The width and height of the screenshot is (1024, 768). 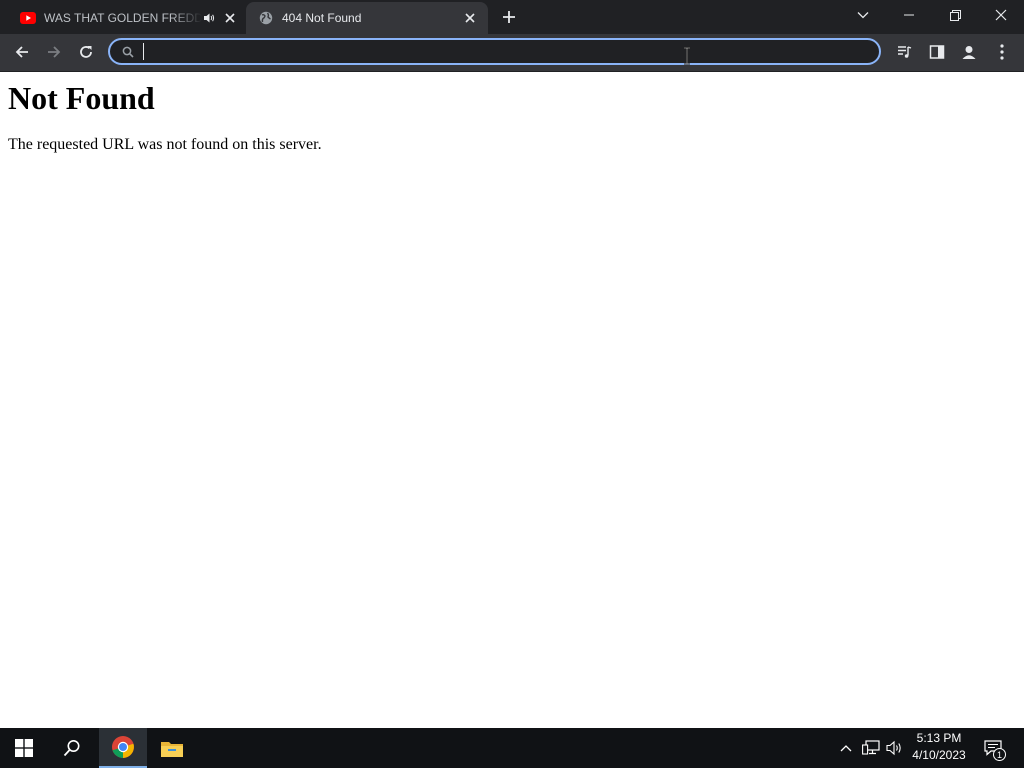 I want to click on file-explorer-icon, so click(x=172, y=749).